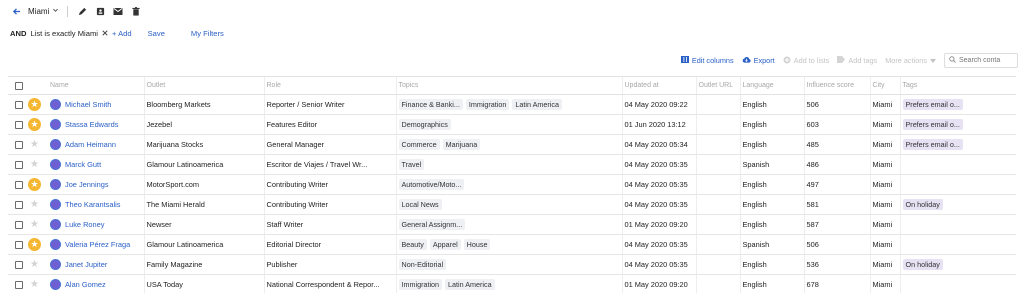  Describe the element at coordinates (96, 85) in the screenshot. I see `column-header-name: Name` at that location.